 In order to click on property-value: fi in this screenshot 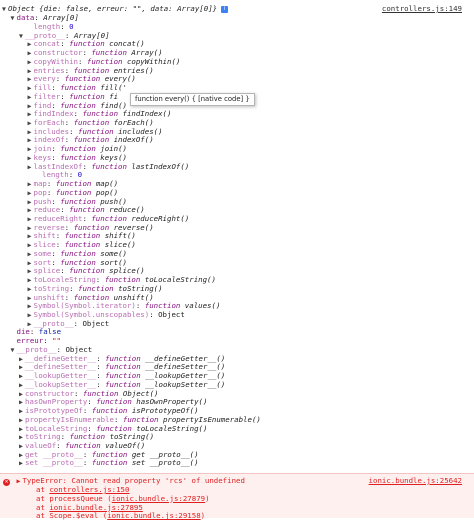, I will do `click(114, 96)`.